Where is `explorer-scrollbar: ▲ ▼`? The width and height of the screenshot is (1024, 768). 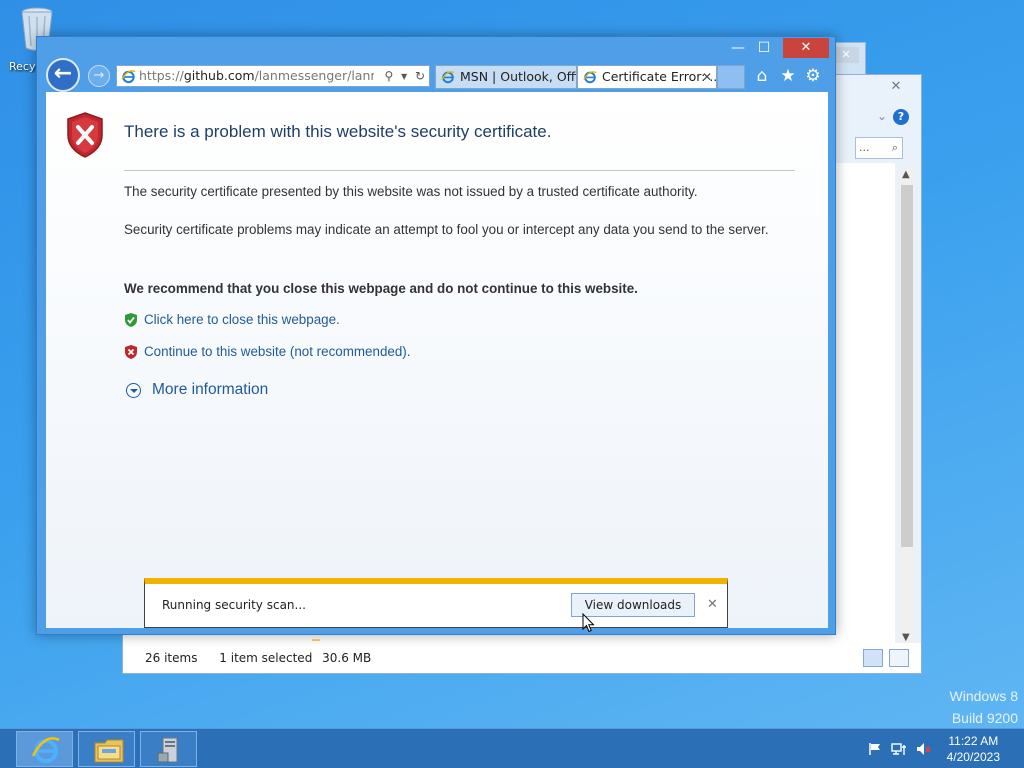
explorer-scrollbar: ▲ ▼ is located at coordinates (907, 406).